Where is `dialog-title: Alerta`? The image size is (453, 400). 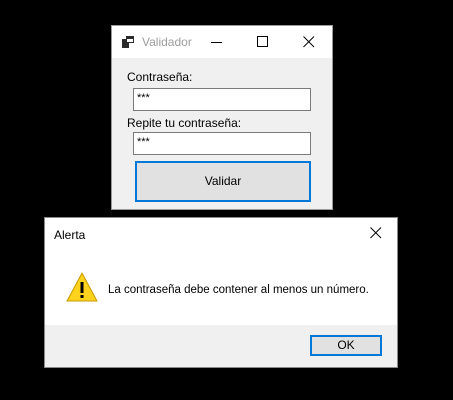 dialog-title: Alerta is located at coordinates (70, 235).